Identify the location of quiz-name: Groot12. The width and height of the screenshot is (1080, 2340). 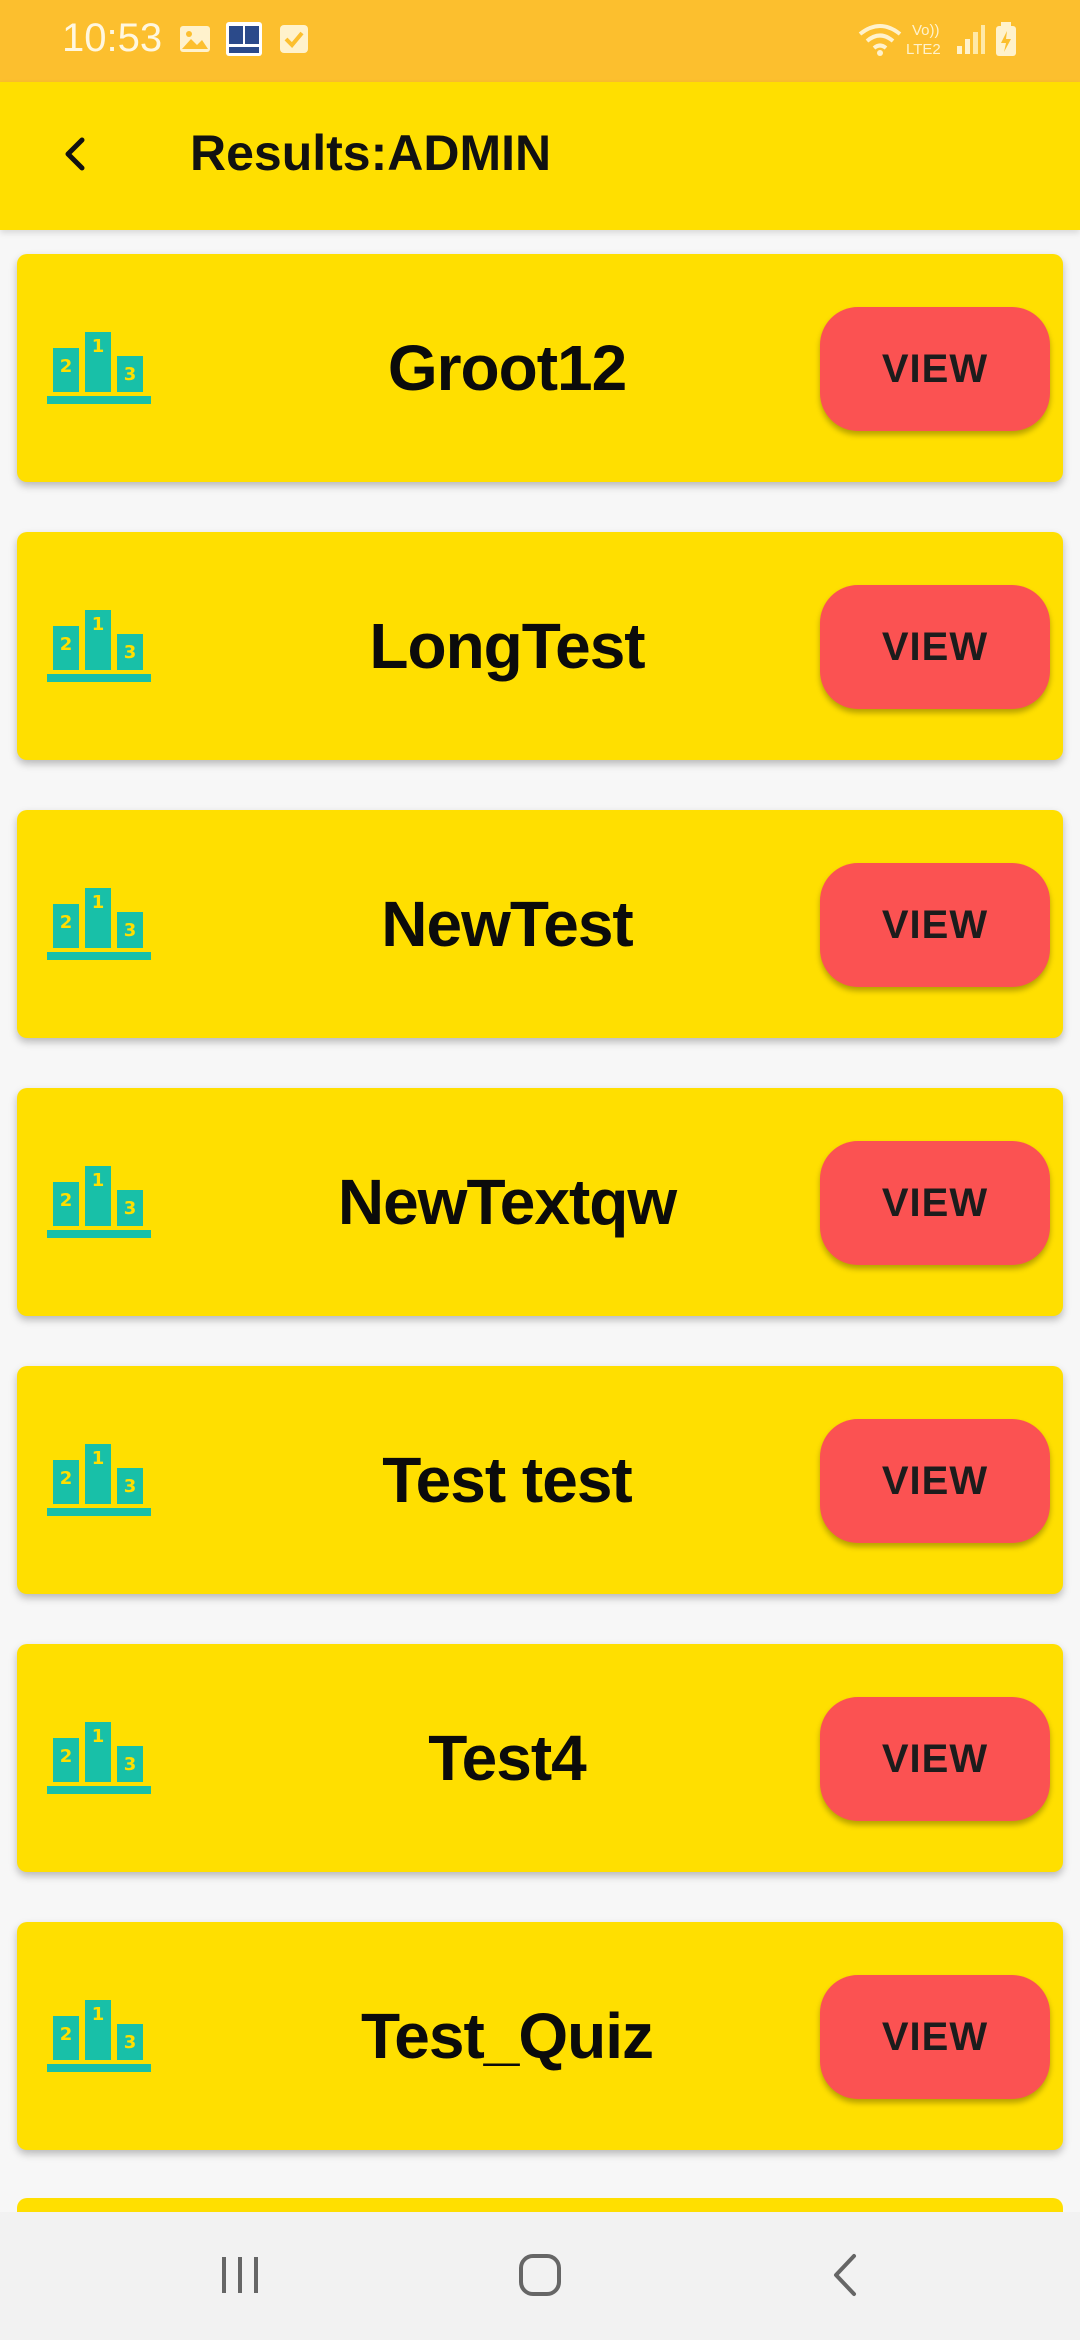
(507, 368).